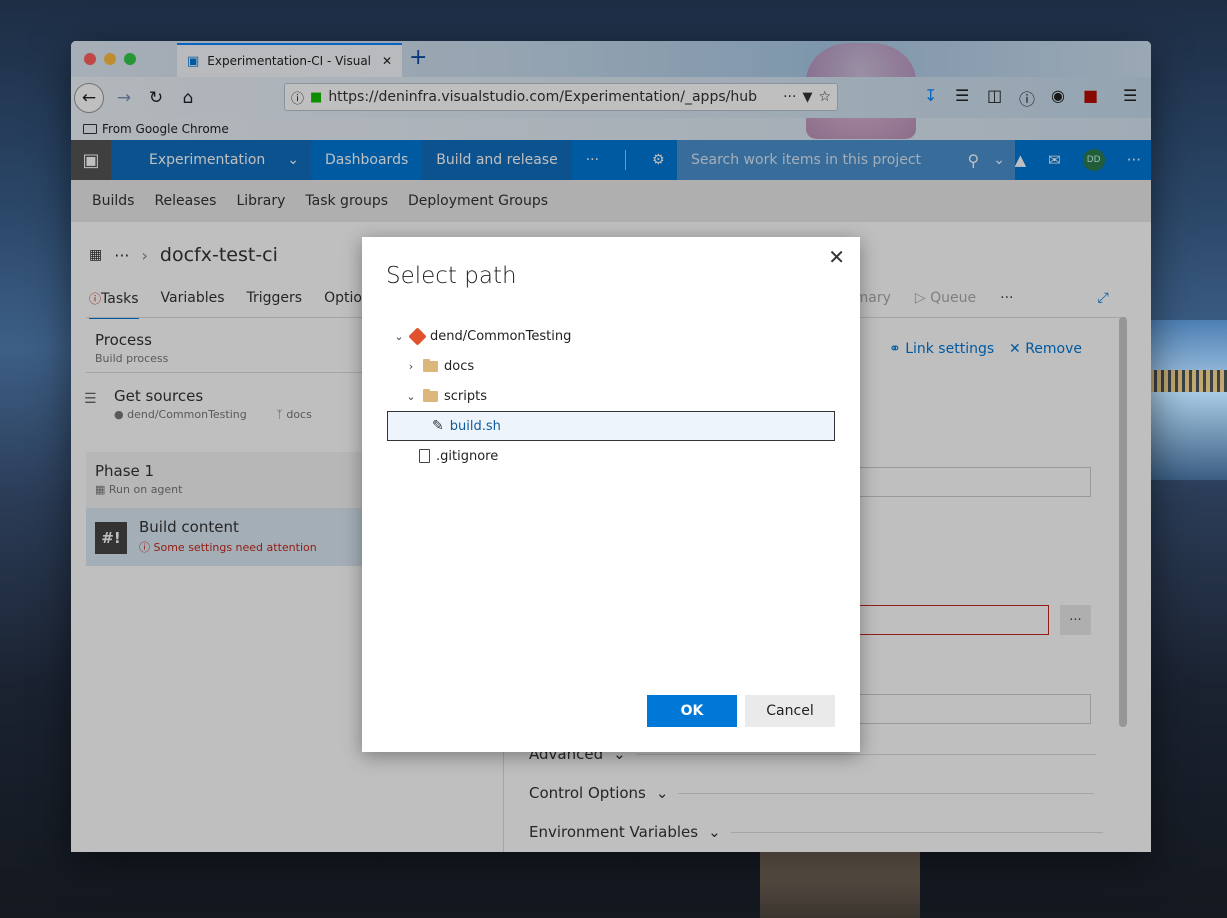 This screenshot has width=1227, height=918. I want to click on tree-node-scripts: ⌄ scripts, so click(611, 396).